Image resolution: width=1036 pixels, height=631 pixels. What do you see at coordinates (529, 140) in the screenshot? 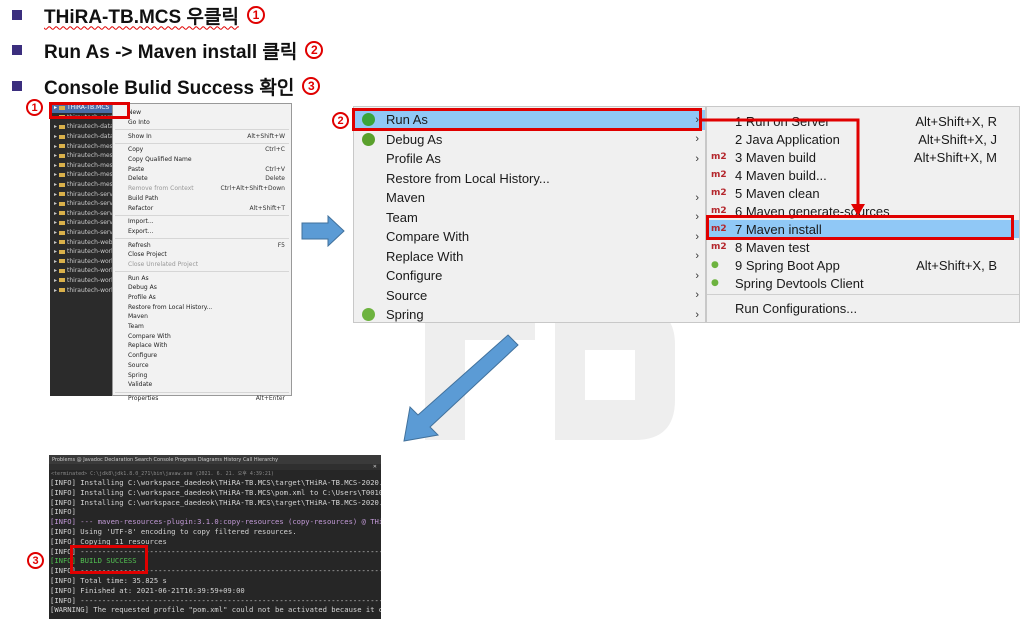
I see `menu-item: Debug As ›` at bounding box center [529, 140].